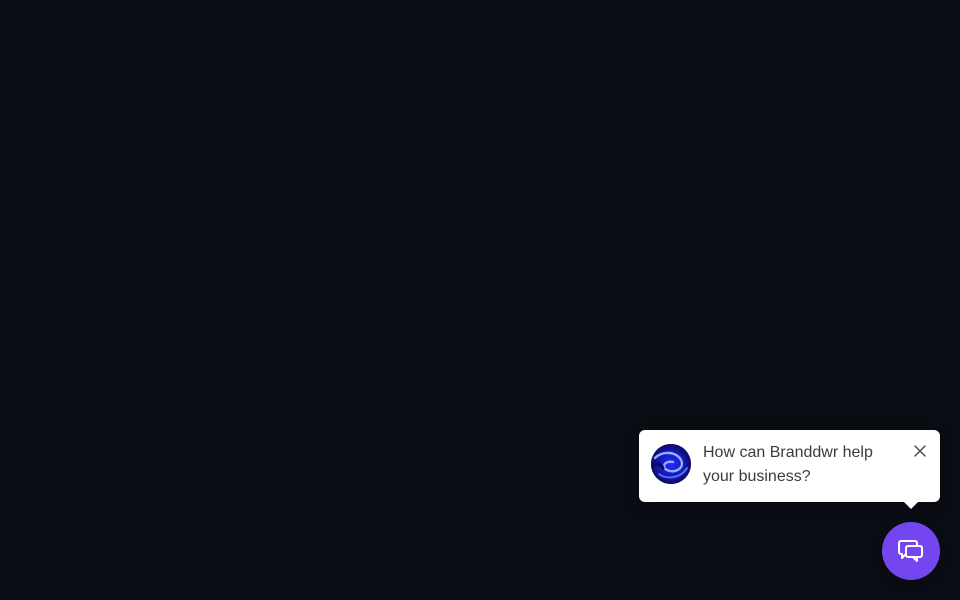  I want to click on brand-avatar, so click(671, 464).